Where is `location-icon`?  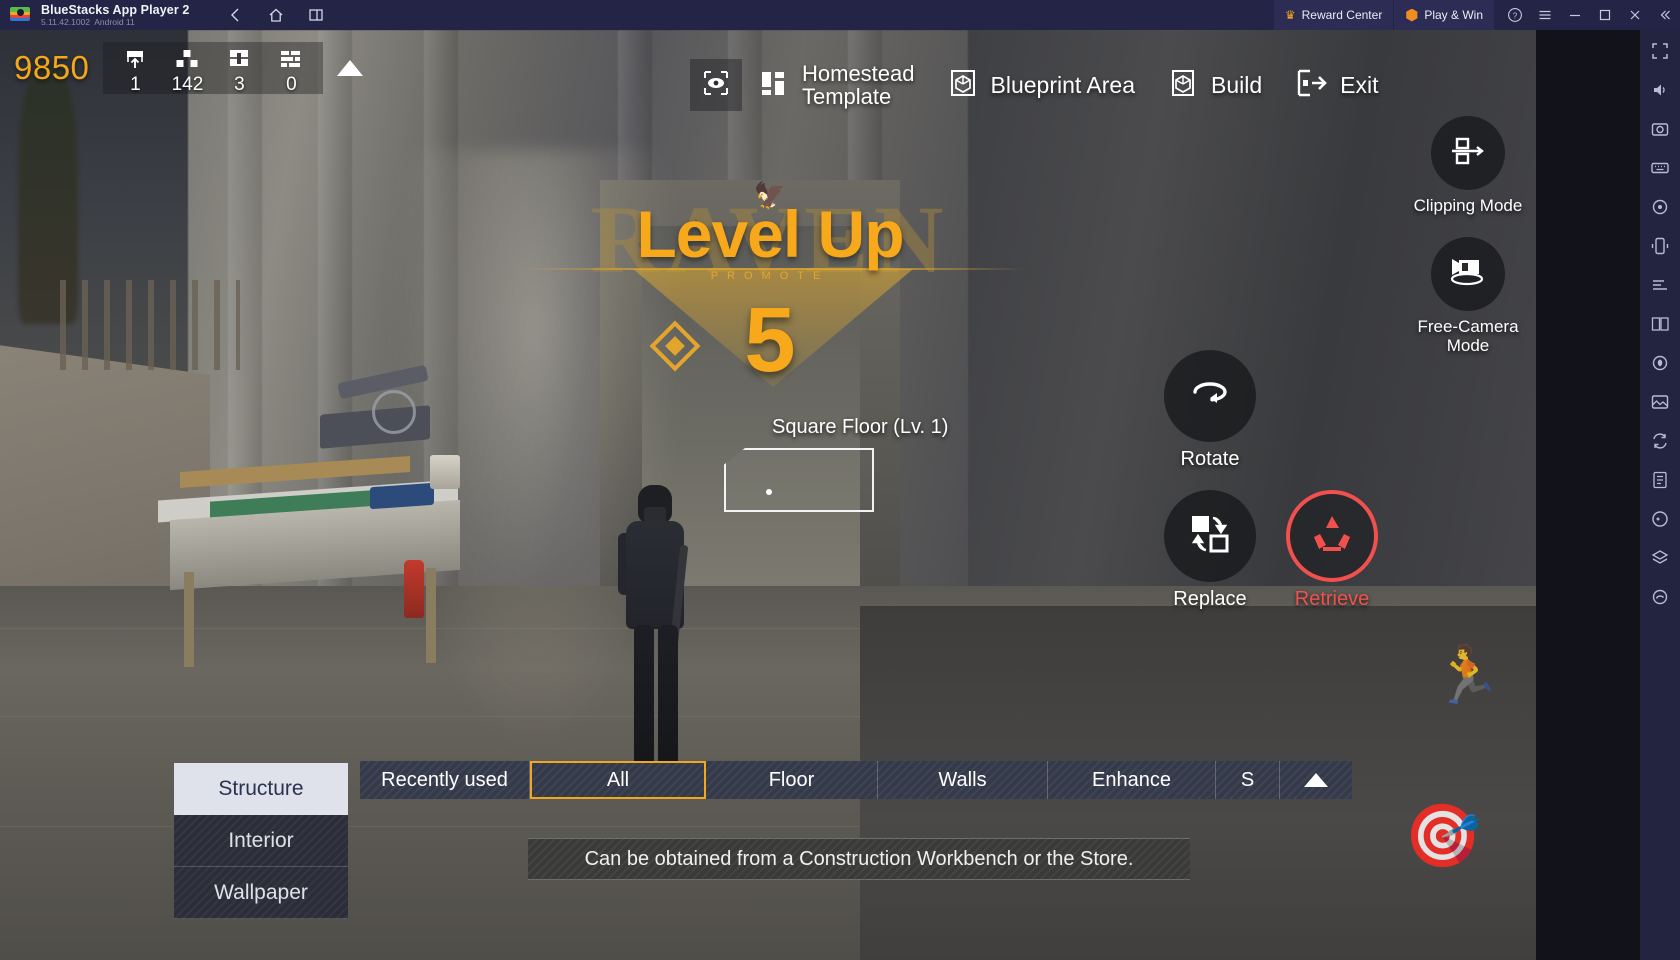
location-icon is located at coordinates (1660, 207).